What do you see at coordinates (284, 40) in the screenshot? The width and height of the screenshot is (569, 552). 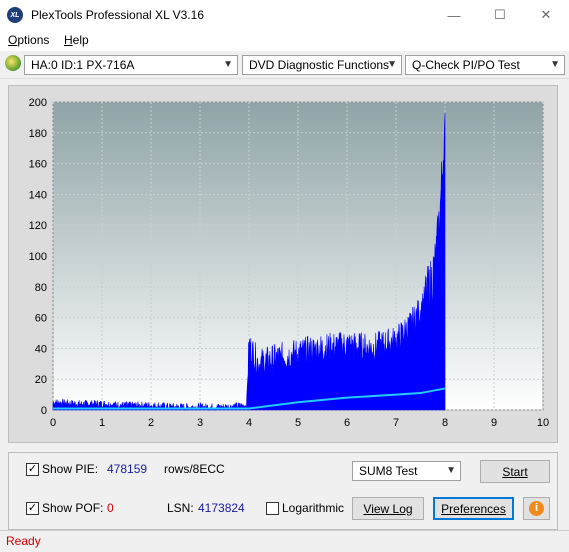 I see `menu-bar: Options Help` at bounding box center [284, 40].